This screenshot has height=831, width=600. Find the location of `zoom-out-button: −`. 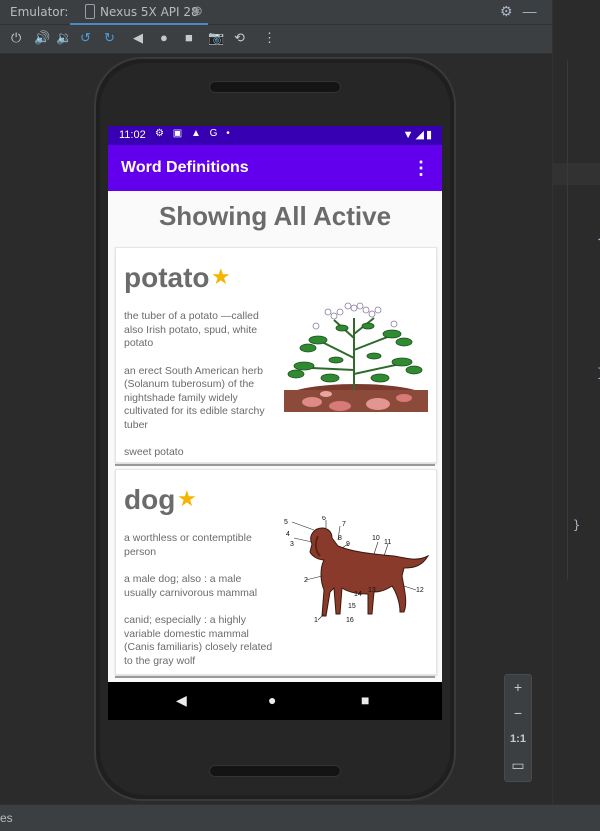

zoom-out-button: − is located at coordinates (518, 713).